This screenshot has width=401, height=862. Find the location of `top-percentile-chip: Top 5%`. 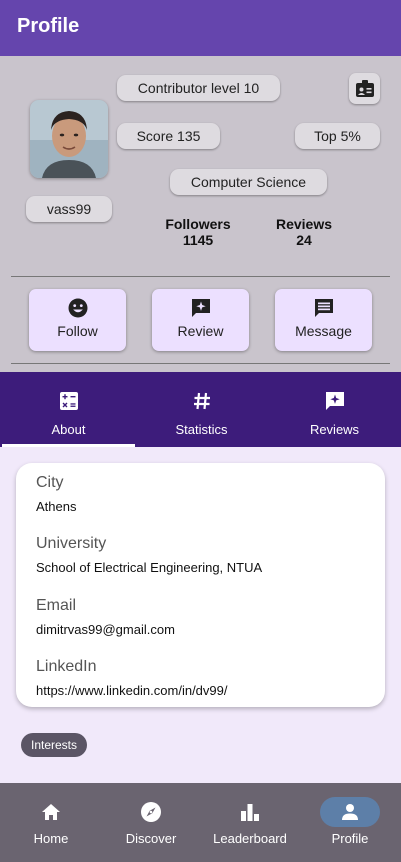

top-percentile-chip: Top 5% is located at coordinates (337, 136).